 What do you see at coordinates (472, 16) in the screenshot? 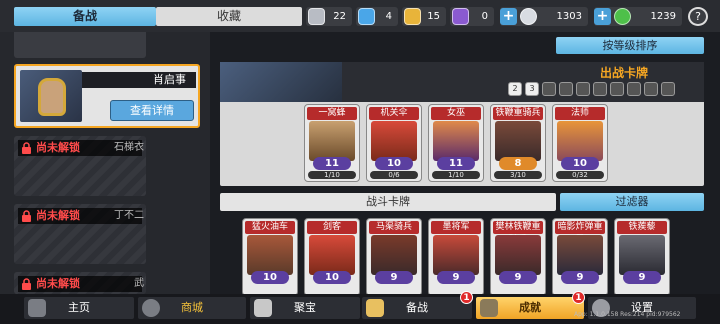
I see `purple-shield-counter: 0` at bounding box center [472, 16].